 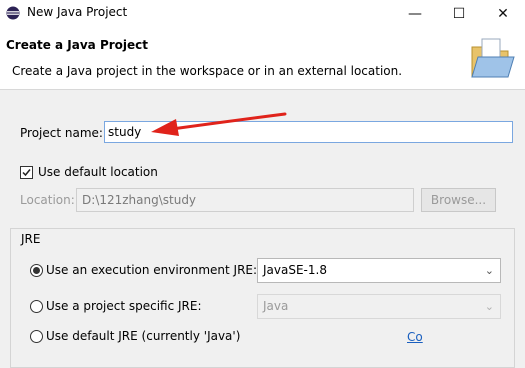 What do you see at coordinates (31, 239) in the screenshot?
I see `jre-group-label: JRE` at bounding box center [31, 239].